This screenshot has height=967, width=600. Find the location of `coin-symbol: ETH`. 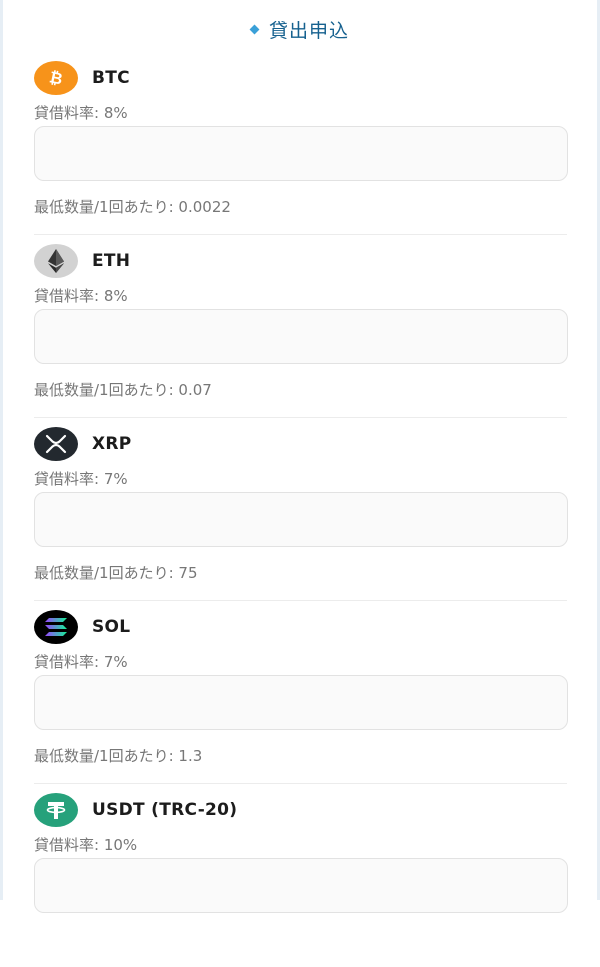

coin-symbol: ETH is located at coordinates (111, 261).